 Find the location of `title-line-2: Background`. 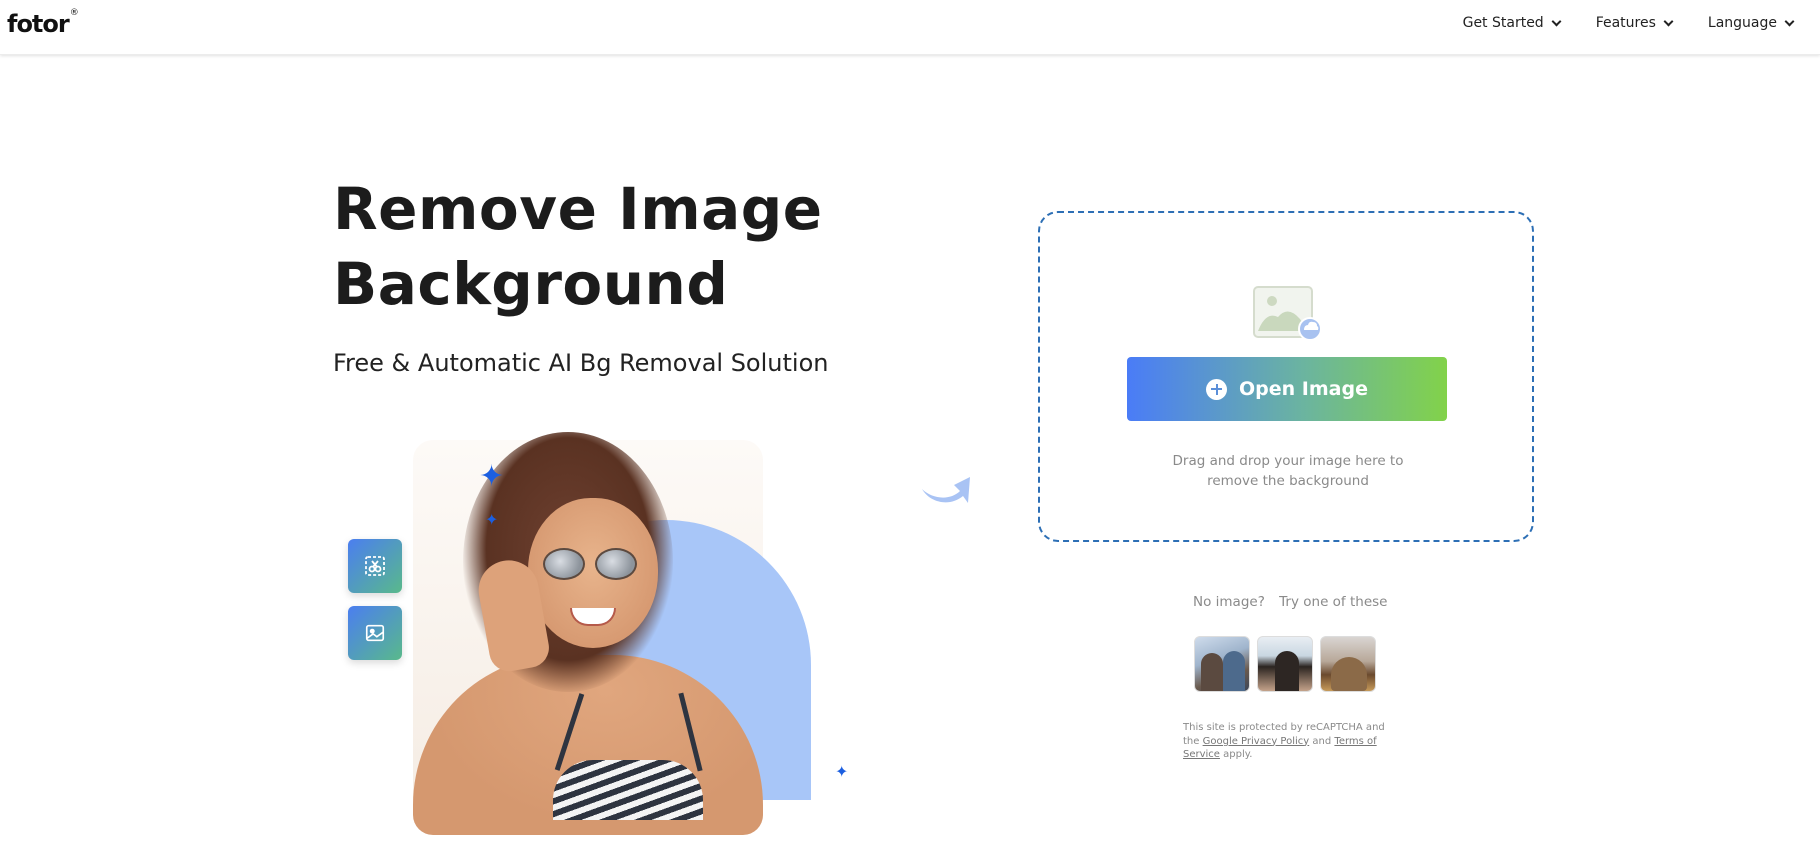

title-line-2: Background is located at coordinates (531, 284).